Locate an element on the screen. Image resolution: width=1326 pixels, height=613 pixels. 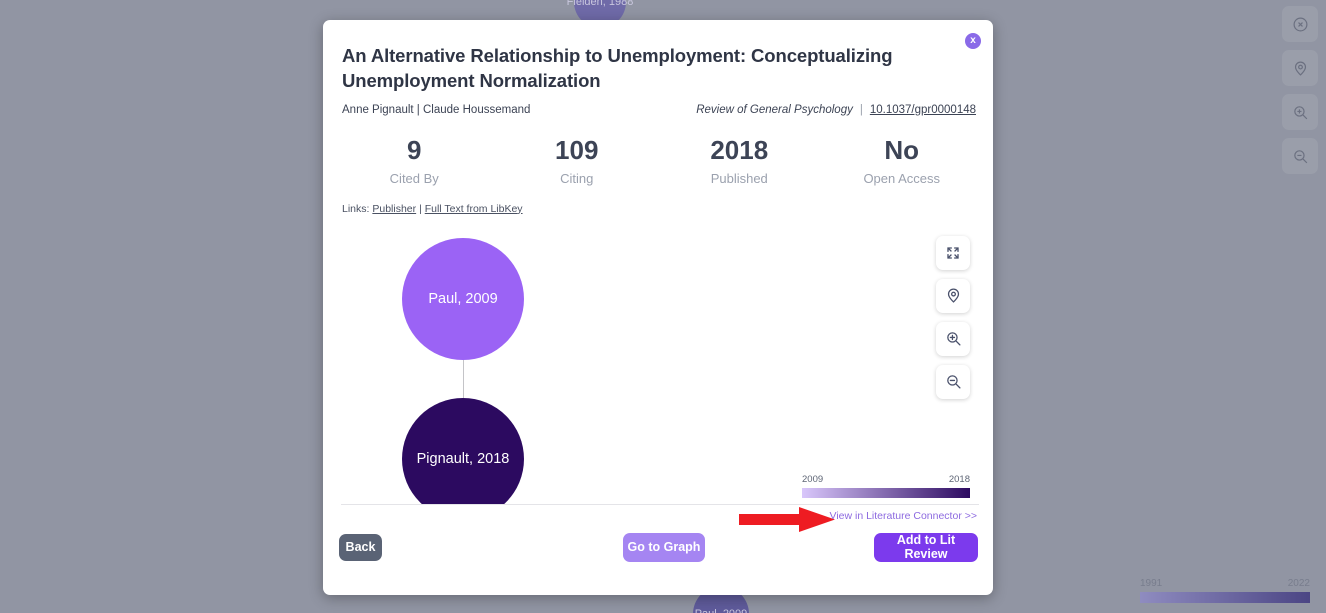
links-prefix-label: Links: is located at coordinates (356, 208).